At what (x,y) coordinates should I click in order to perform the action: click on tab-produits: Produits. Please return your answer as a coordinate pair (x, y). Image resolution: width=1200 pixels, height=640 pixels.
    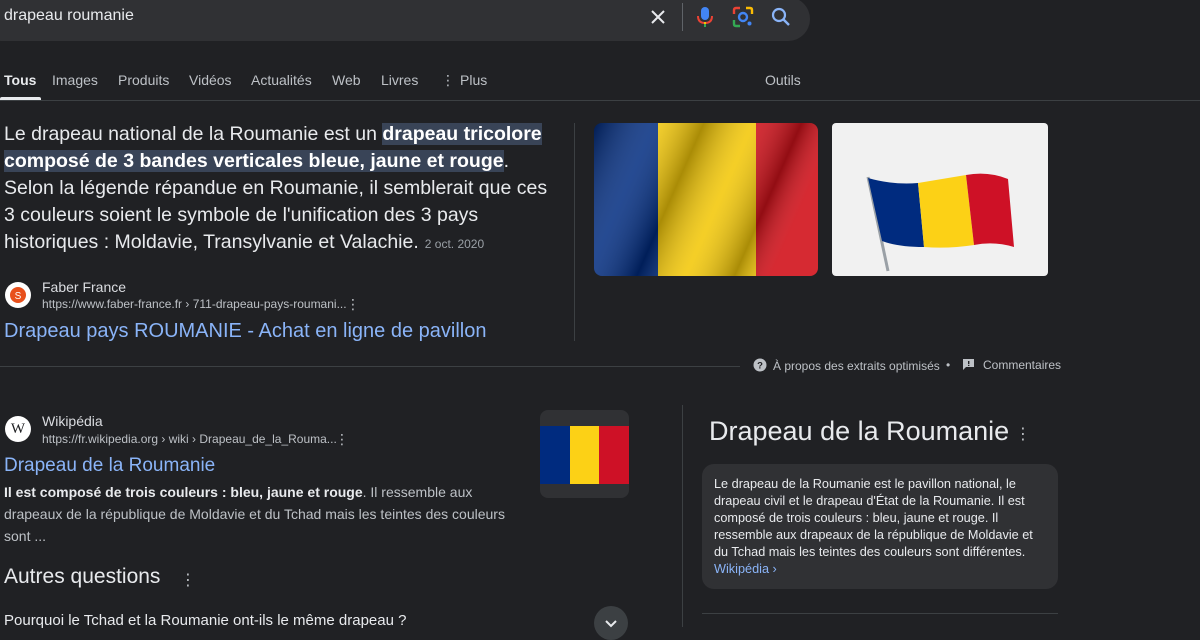
    Looking at the image, I should click on (143, 80).